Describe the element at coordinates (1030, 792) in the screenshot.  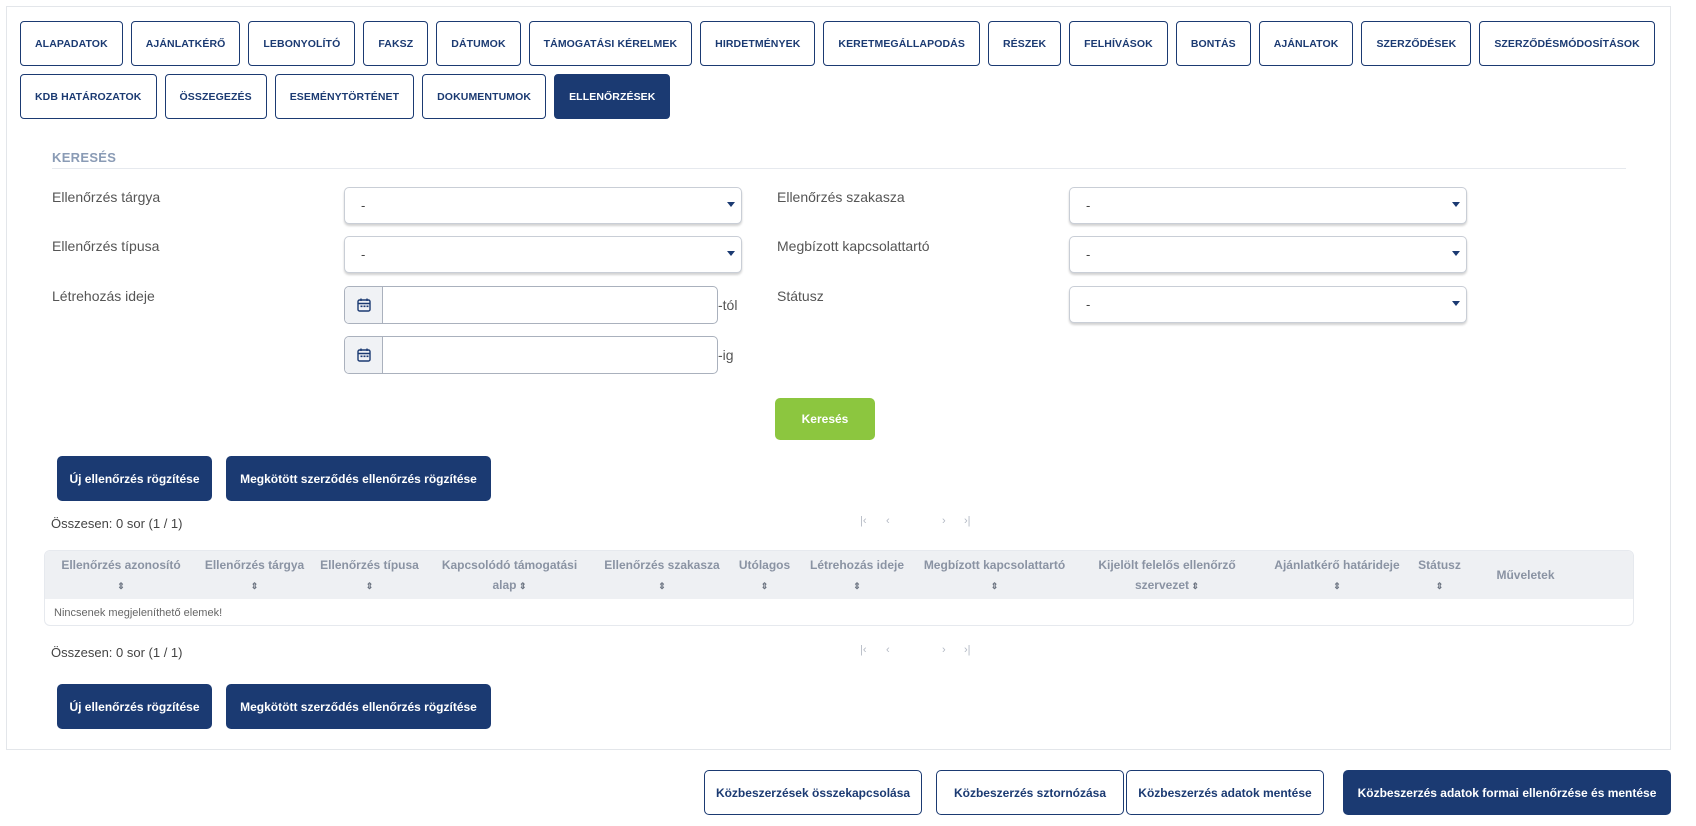
I see `cancel-procurement-button: Közbeszerzés sztornózása` at that location.